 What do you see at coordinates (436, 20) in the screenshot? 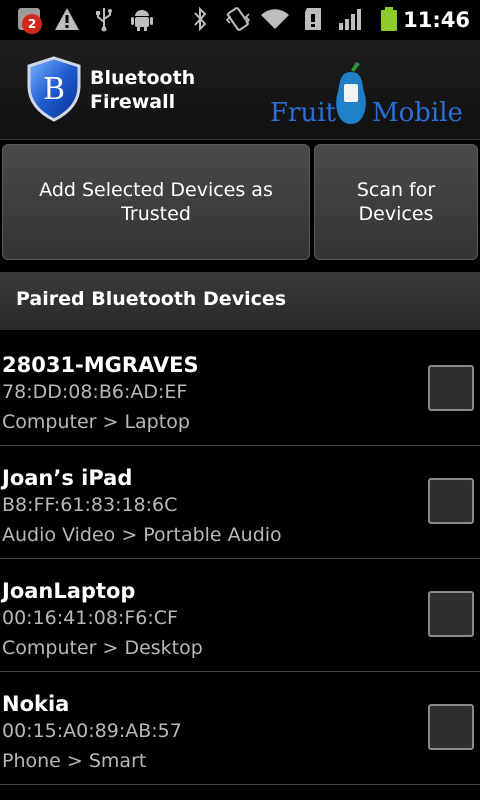
I see `clock: 11:46` at bounding box center [436, 20].